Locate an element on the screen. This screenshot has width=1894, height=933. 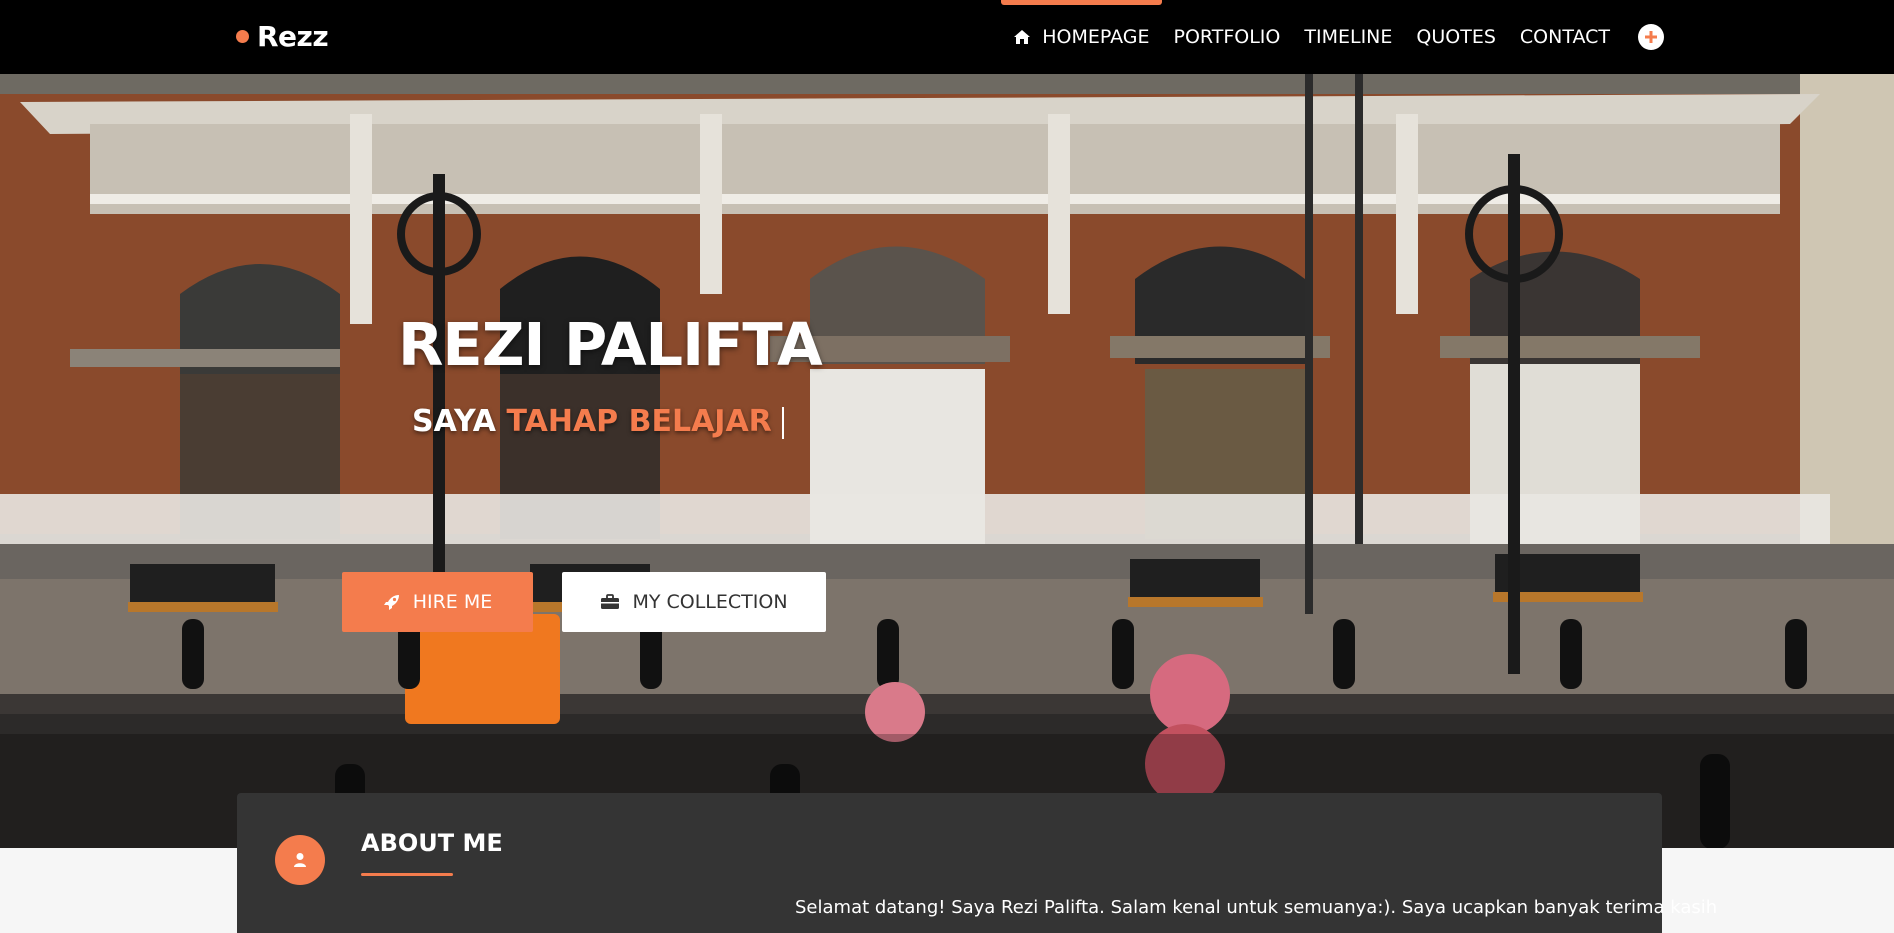
typing-caret is located at coordinates (782, 422).